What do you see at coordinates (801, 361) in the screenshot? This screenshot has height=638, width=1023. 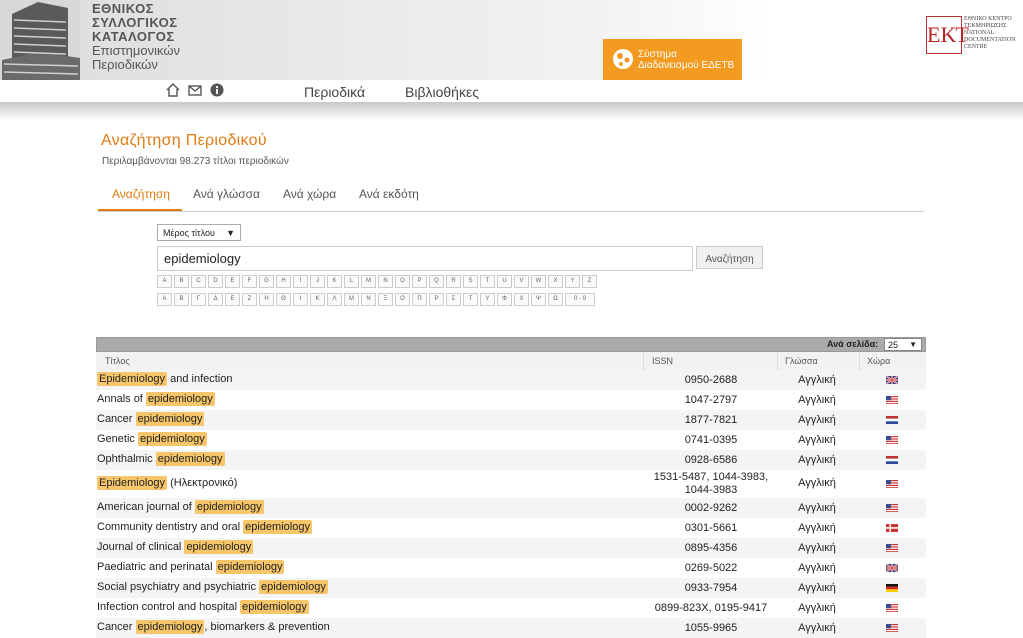 I see `column-header-language: Γλώσσα` at bounding box center [801, 361].